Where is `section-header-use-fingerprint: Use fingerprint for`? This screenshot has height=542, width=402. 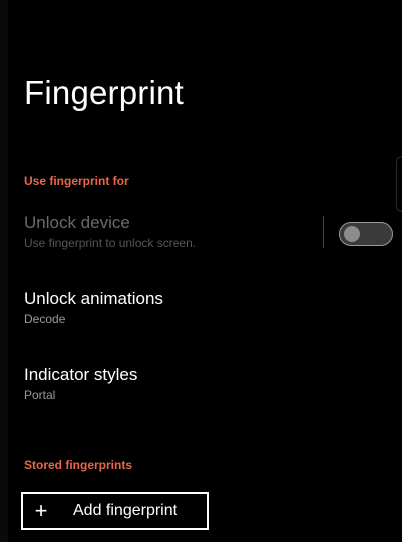 section-header-use-fingerprint: Use fingerprint for is located at coordinates (76, 181).